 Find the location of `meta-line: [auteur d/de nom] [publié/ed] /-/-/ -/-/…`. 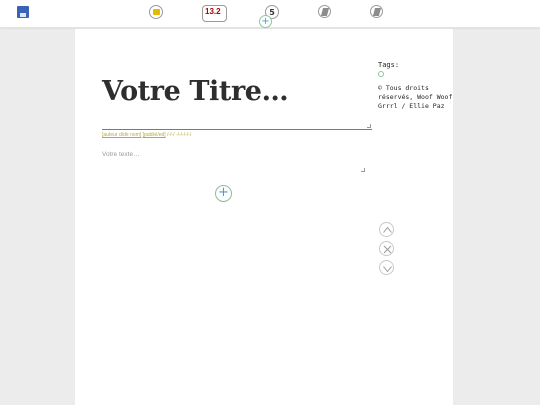

meta-line: [auteur d/de nom] [publié/ed] /-/-/ -/-/… is located at coordinates (146, 135).